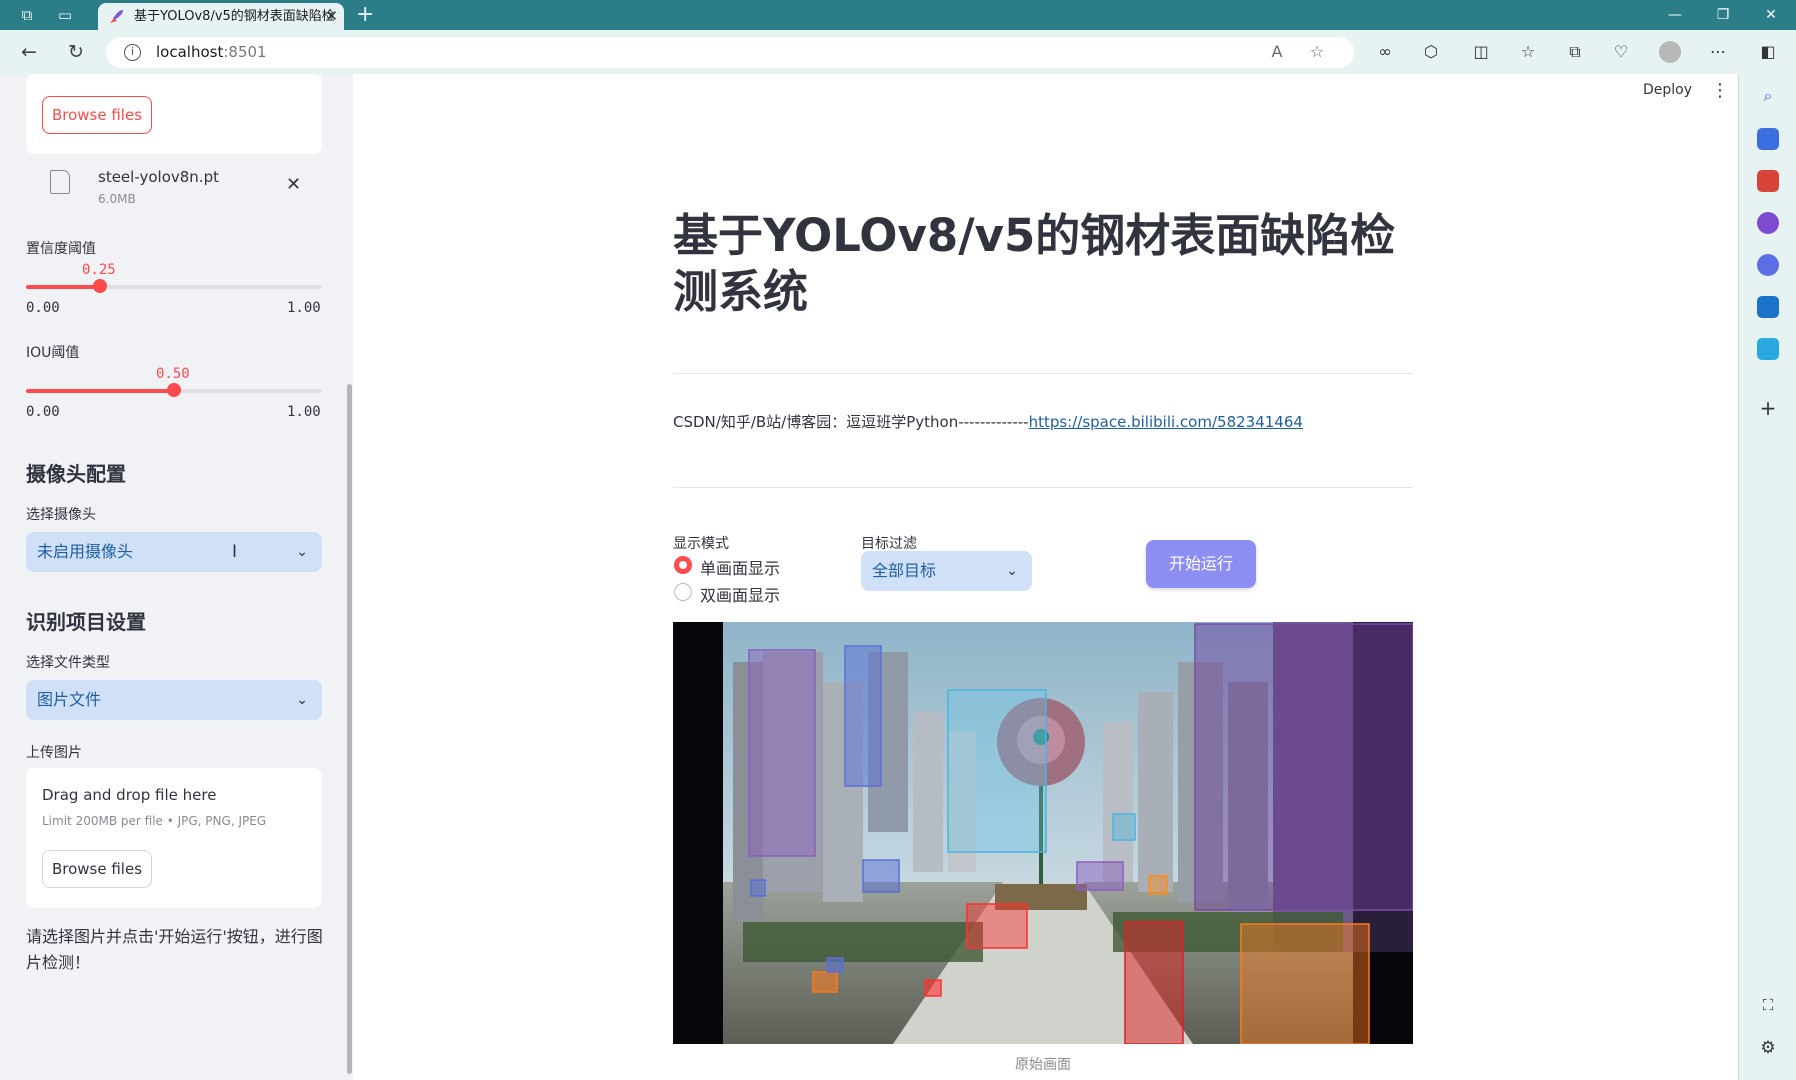 This screenshot has width=1796, height=1080. What do you see at coordinates (43, 412) in the screenshot?
I see `iou-min: 0.00` at bounding box center [43, 412].